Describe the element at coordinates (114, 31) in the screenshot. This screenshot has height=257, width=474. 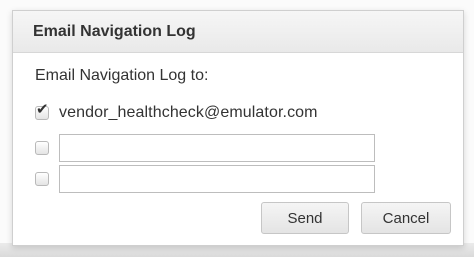
I see `dialog-title: Email Navigation Log` at that location.